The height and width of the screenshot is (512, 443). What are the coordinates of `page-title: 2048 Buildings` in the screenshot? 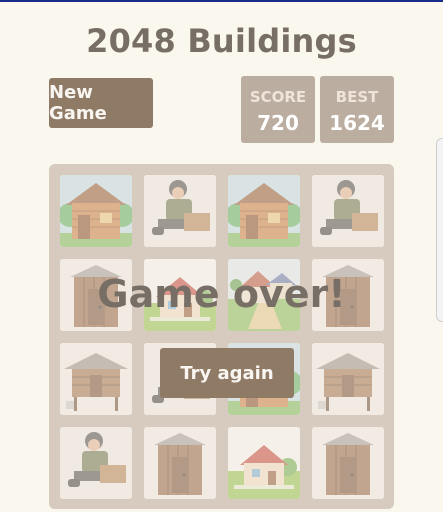 It's located at (221, 41).